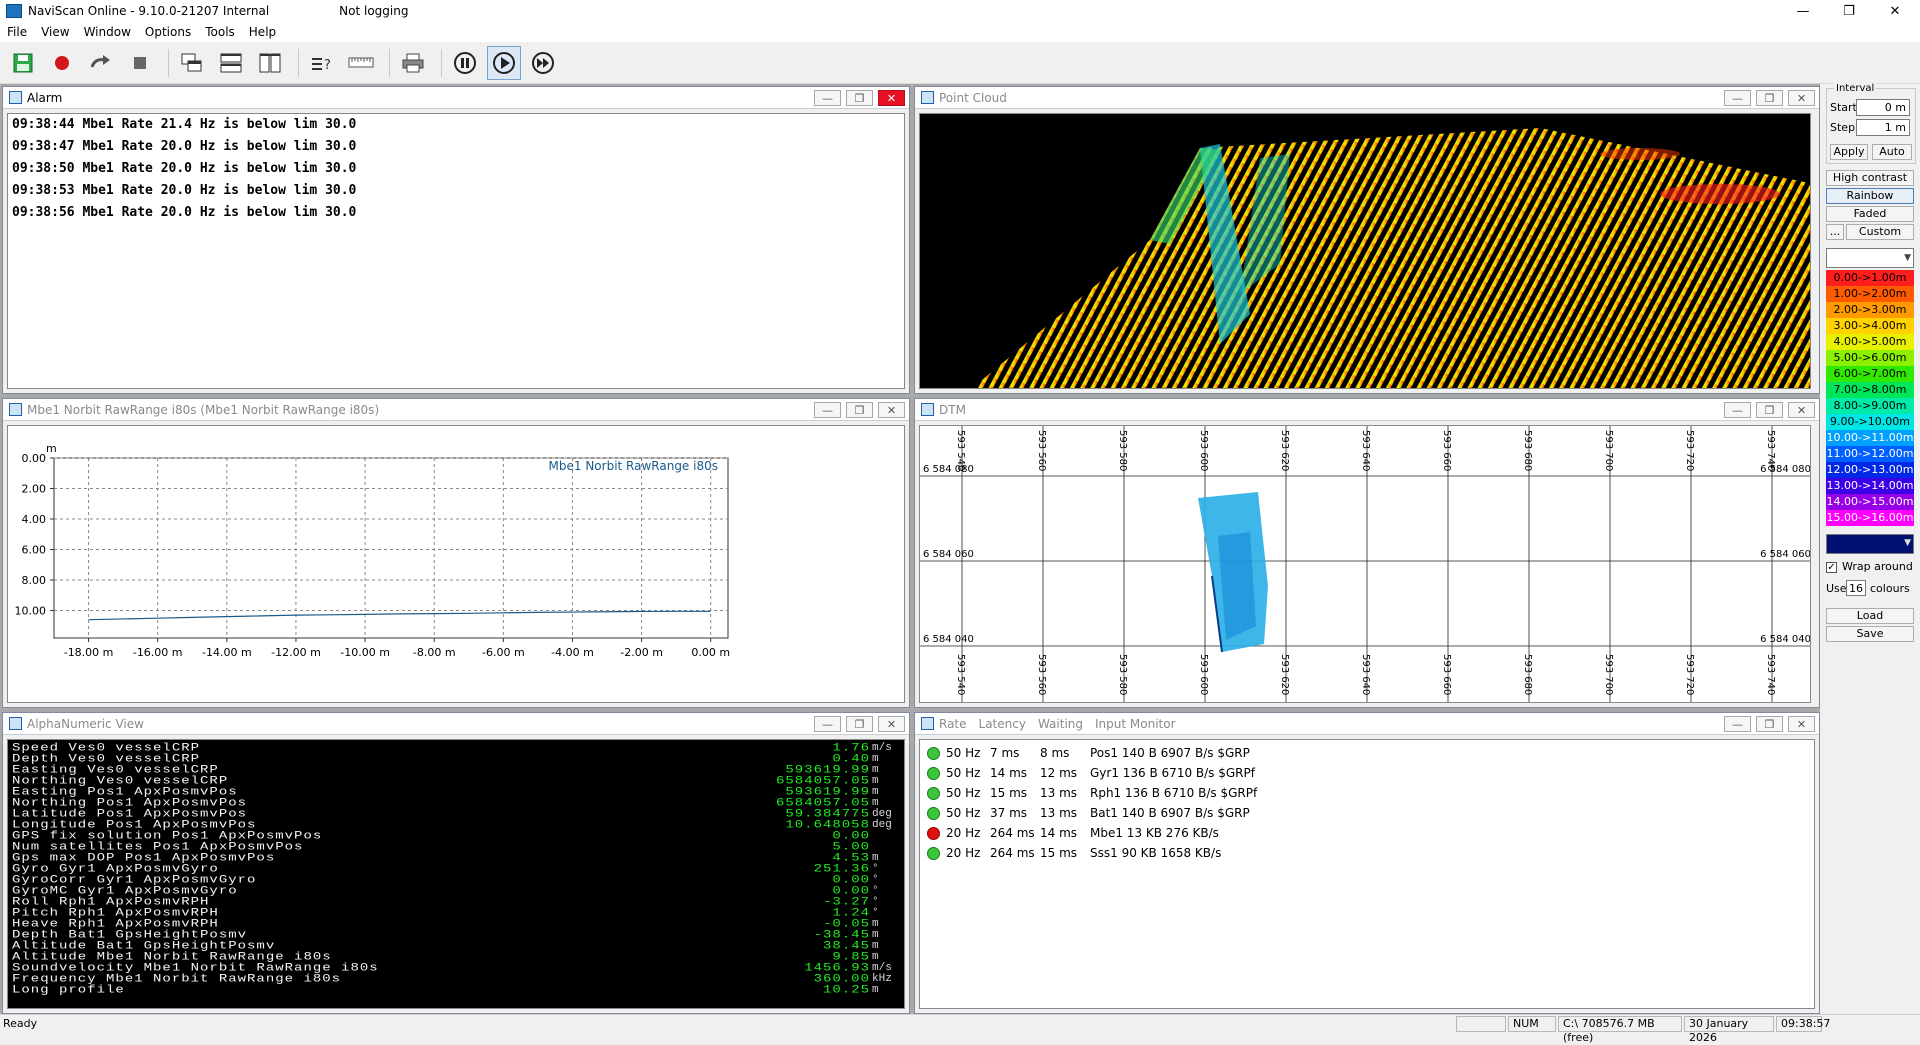 Image resolution: width=1920 pixels, height=1045 pixels. I want to click on auto-button: Auto, so click(1892, 152).